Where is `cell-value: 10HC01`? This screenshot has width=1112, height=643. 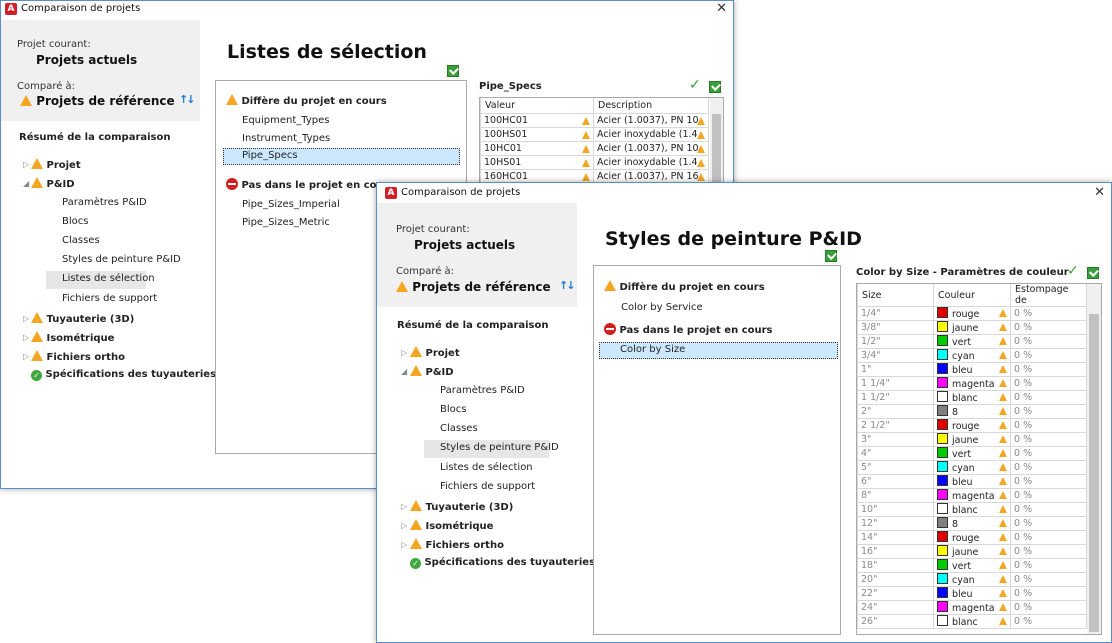
cell-value: 10HC01 is located at coordinates (537, 148).